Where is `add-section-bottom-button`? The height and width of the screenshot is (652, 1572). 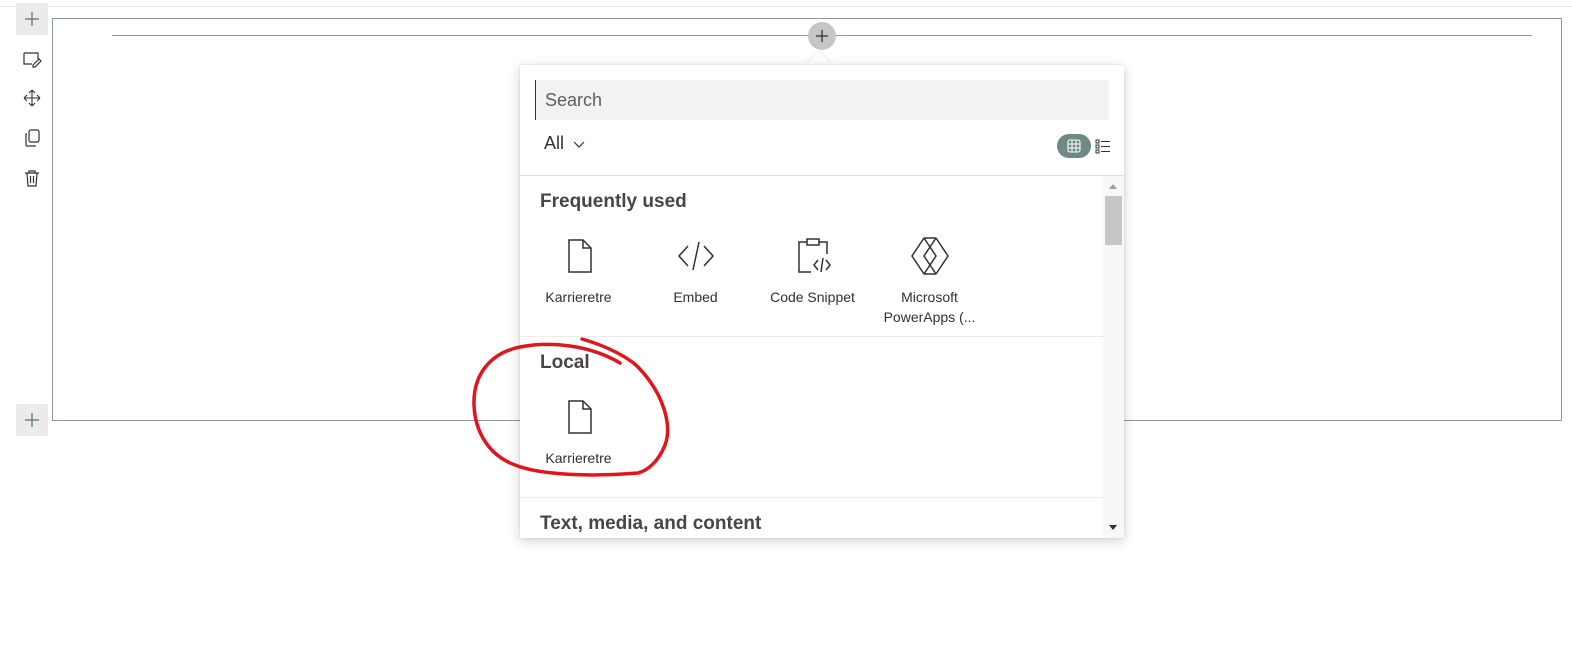 add-section-bottom-button is located at coordinates (32, 420).